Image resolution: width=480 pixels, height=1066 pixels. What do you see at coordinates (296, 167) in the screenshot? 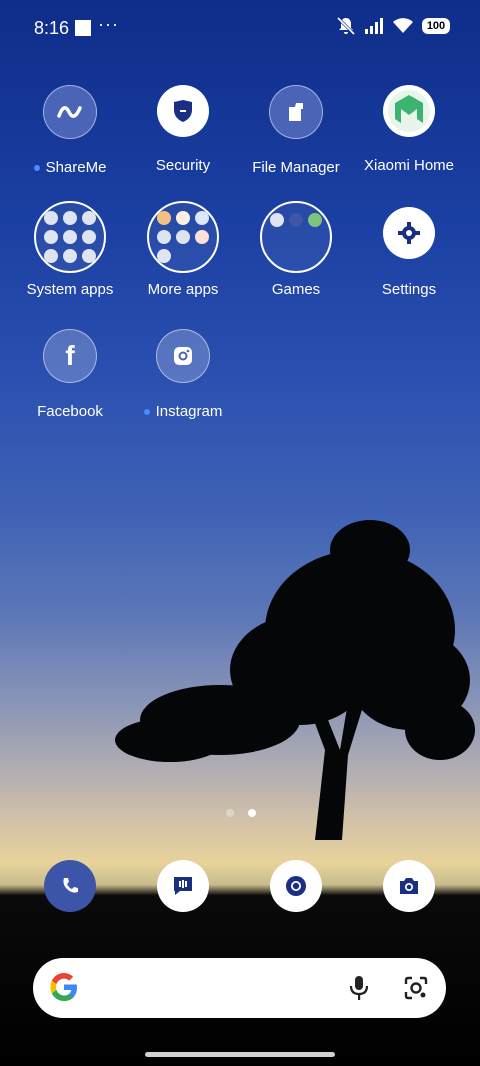
I see `app-label: File Manager` at bounding box center [296, 167].